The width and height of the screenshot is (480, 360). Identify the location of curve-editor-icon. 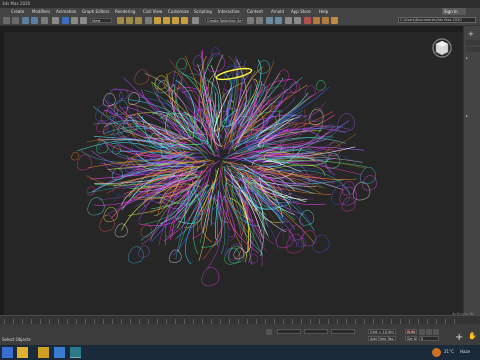
(288, 20).